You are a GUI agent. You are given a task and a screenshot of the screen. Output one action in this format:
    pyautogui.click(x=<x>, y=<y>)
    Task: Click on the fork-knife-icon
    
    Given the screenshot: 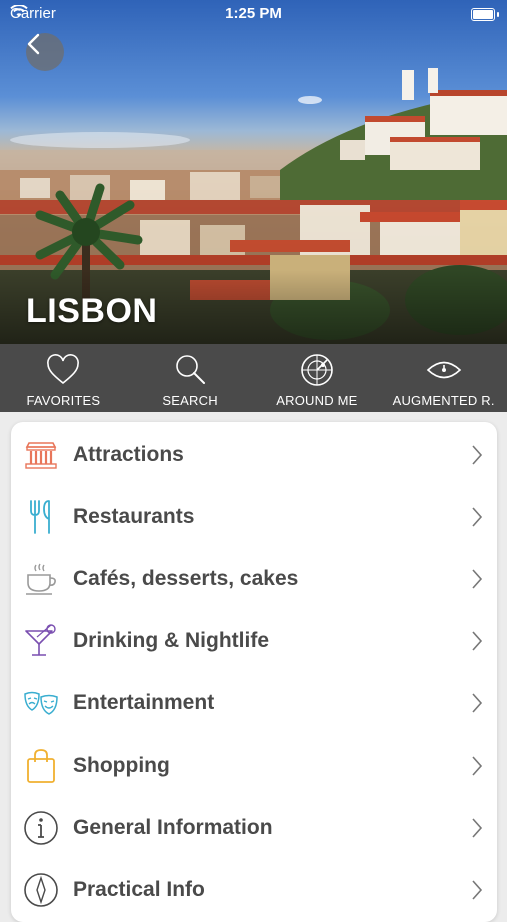 What is the action you would take?
    pyautogui.click(x=41, y=517)
    